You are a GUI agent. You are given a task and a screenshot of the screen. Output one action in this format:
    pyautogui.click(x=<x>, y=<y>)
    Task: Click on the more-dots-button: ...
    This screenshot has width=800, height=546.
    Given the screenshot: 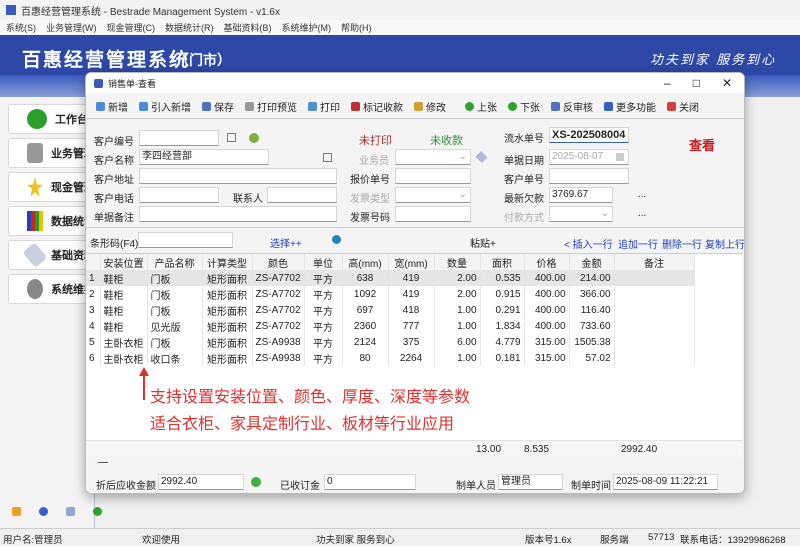 What is the action you would take?
    pyautogui.click(x=642, y=213)
    